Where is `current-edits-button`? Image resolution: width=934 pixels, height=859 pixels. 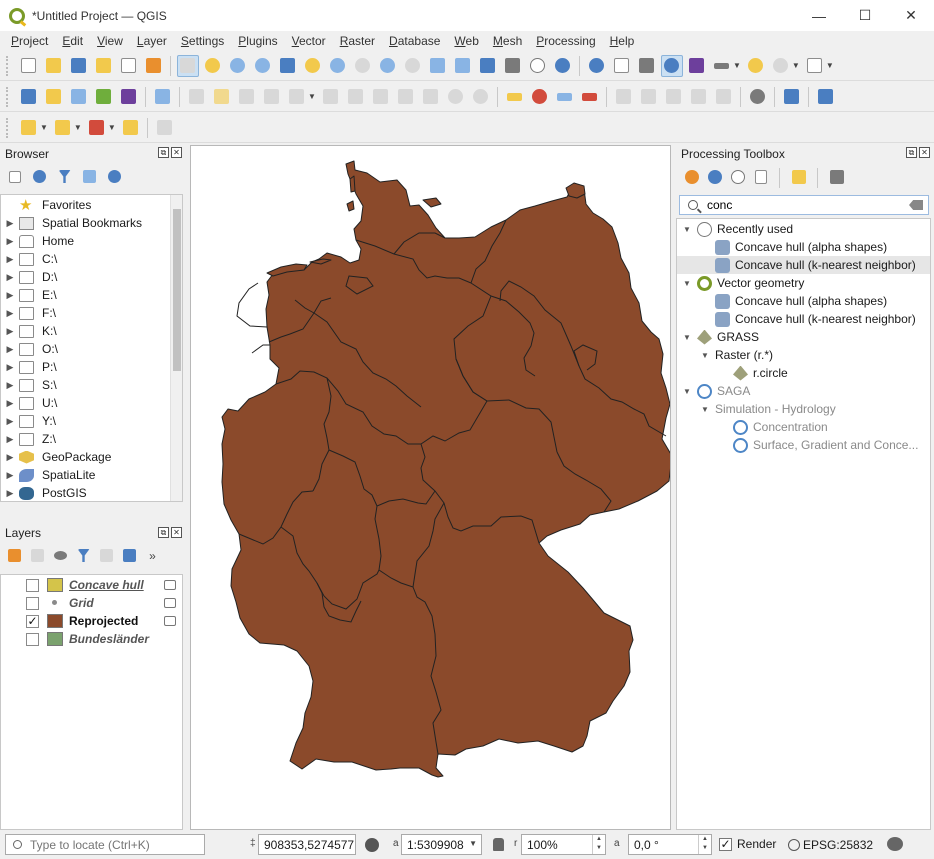
current-edits-button is located at coordinates (197, 97).